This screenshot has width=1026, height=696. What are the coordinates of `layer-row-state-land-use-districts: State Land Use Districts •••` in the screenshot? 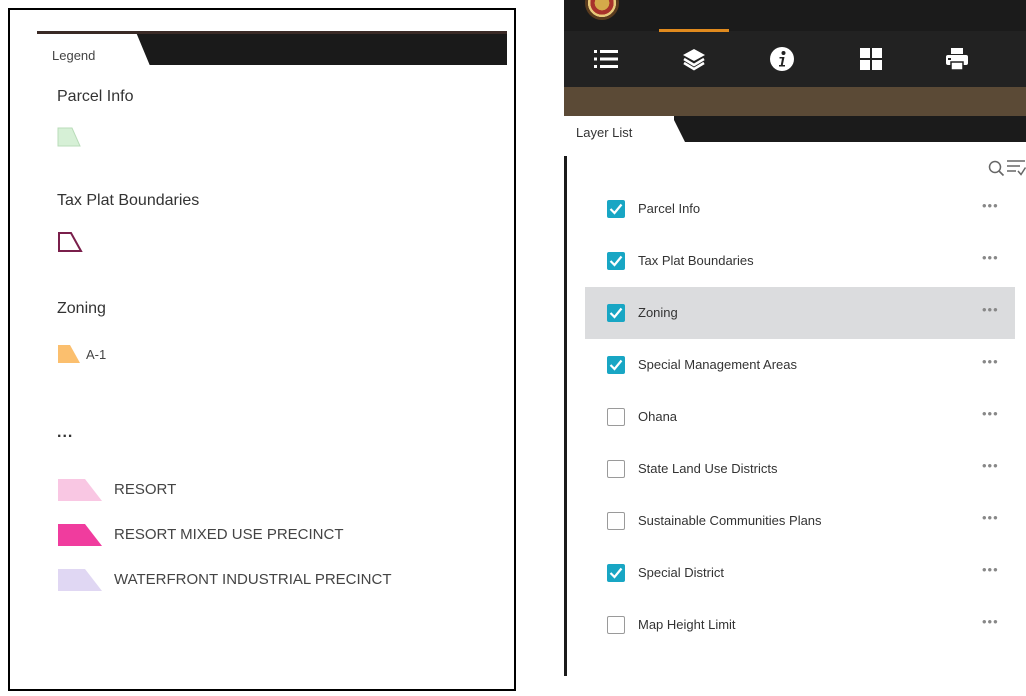 It's located at (800, 469).